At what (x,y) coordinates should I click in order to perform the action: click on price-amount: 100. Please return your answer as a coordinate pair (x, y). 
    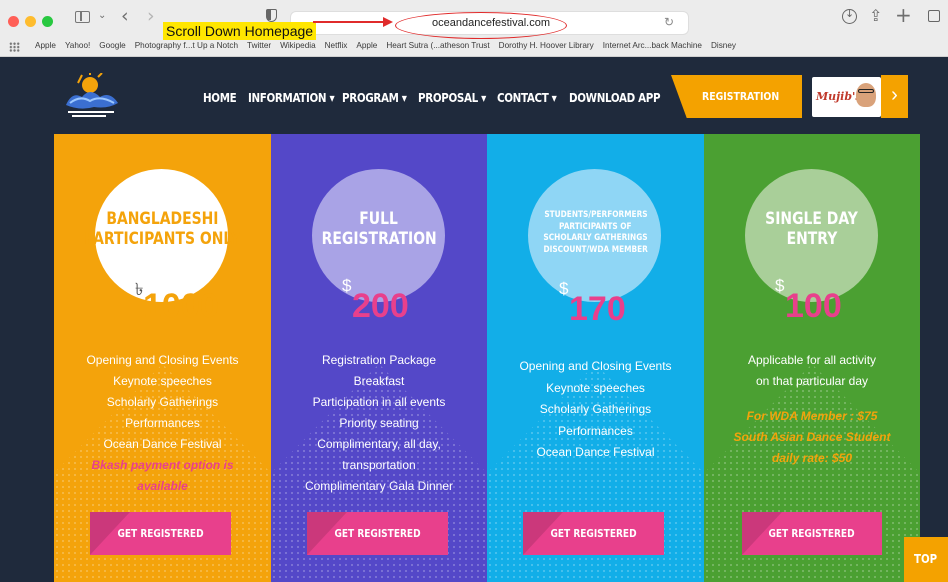
    Looking at the image, I should click on (813, 306).